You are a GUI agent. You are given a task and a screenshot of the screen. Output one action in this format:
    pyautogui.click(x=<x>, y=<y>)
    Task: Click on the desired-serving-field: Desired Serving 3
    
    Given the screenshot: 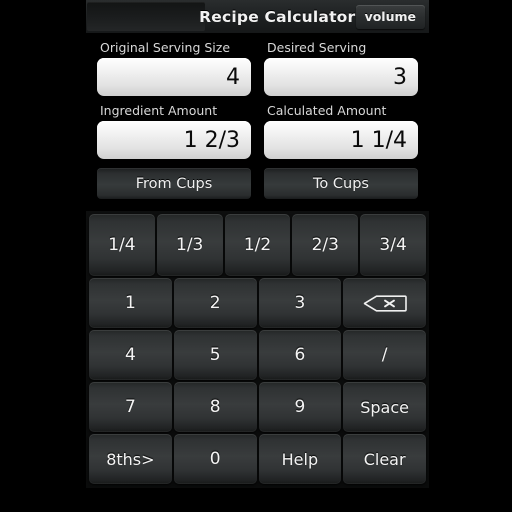 What is the action you would take?
    pyautogui.click(x=341, y=67)
    